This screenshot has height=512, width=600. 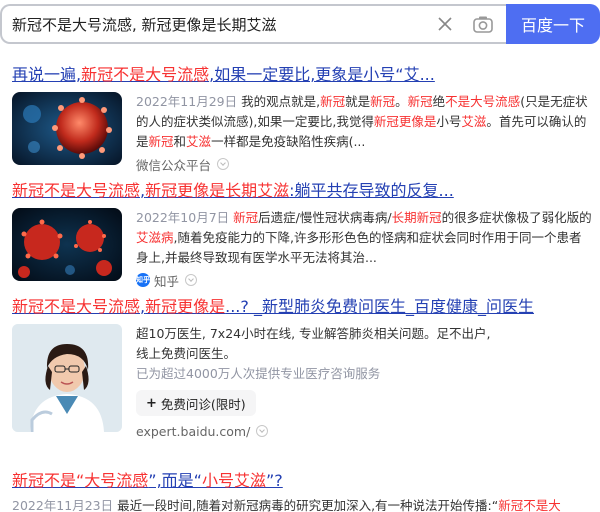 I want to click on result-title-link: 新冠不是大号流感,新冠更像是...? _新型肺炎免费问医生_百度健康_问医生, so click(x=302, y=307).